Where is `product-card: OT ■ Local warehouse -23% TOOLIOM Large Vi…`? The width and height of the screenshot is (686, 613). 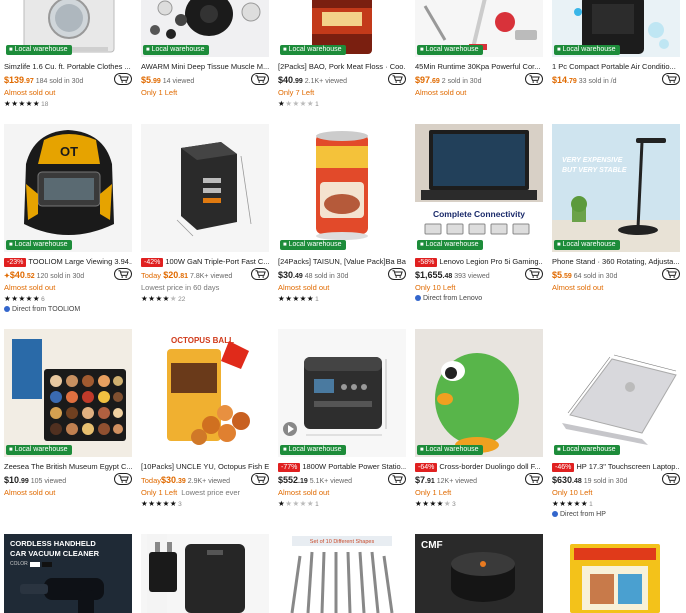
product-card: OT ■ Local warehouse -23% TOOLIOM Large Vi… is located at coordinates (68, 221).